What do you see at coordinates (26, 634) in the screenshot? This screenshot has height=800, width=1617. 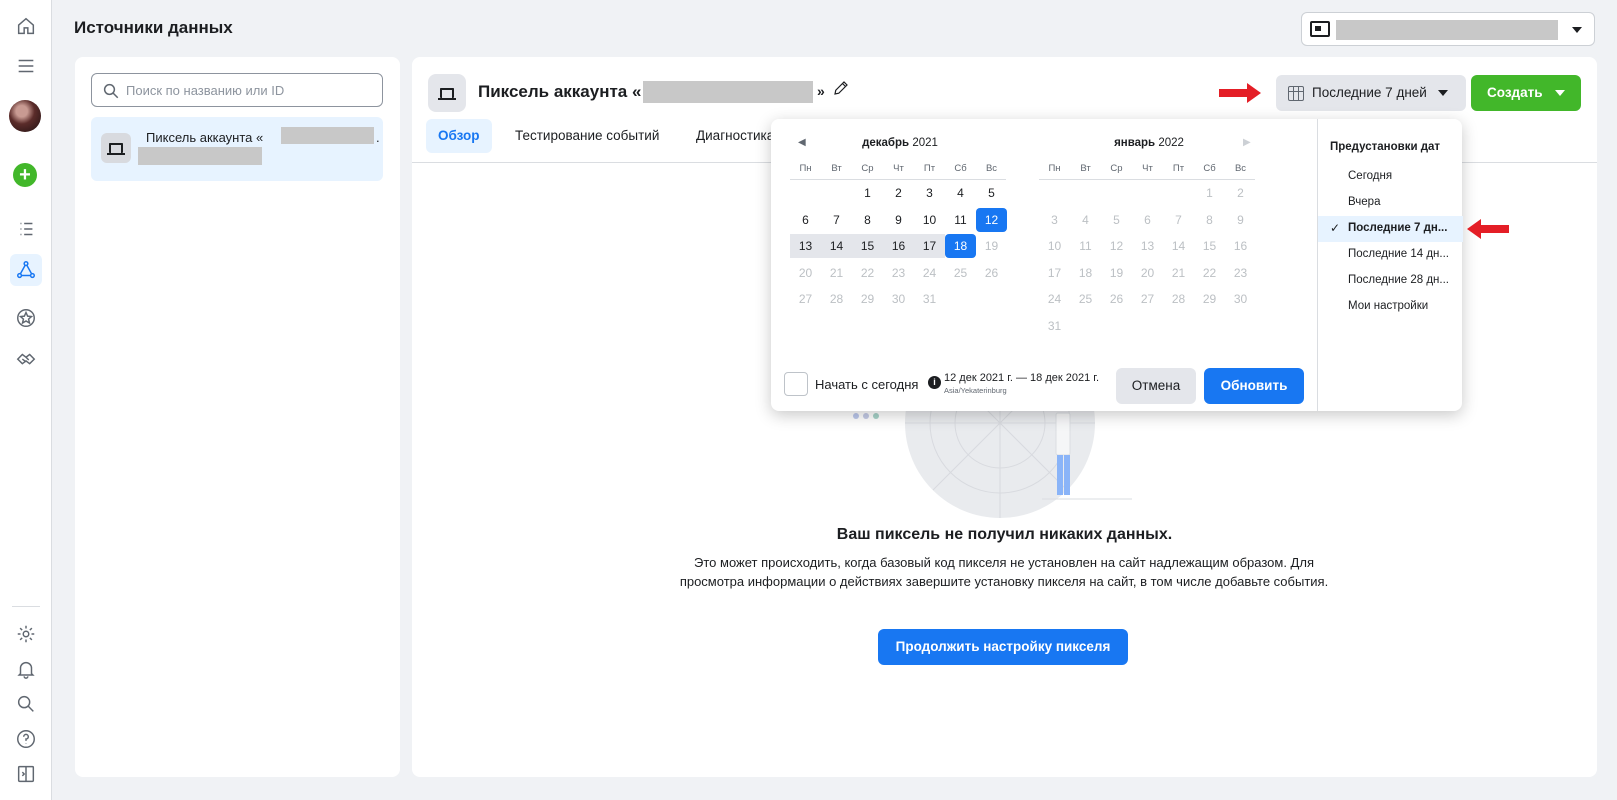 I see `settings-gear-icon` at bounding box center [26, 634].